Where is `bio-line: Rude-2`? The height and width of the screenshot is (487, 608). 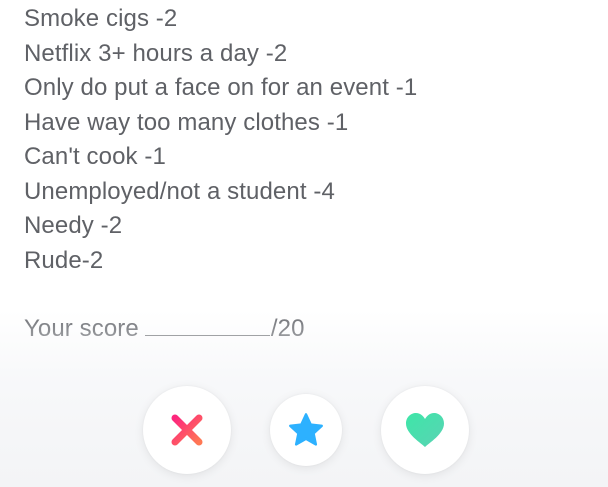 bio-line: Rude-2 is located at coordinates (64, 260).